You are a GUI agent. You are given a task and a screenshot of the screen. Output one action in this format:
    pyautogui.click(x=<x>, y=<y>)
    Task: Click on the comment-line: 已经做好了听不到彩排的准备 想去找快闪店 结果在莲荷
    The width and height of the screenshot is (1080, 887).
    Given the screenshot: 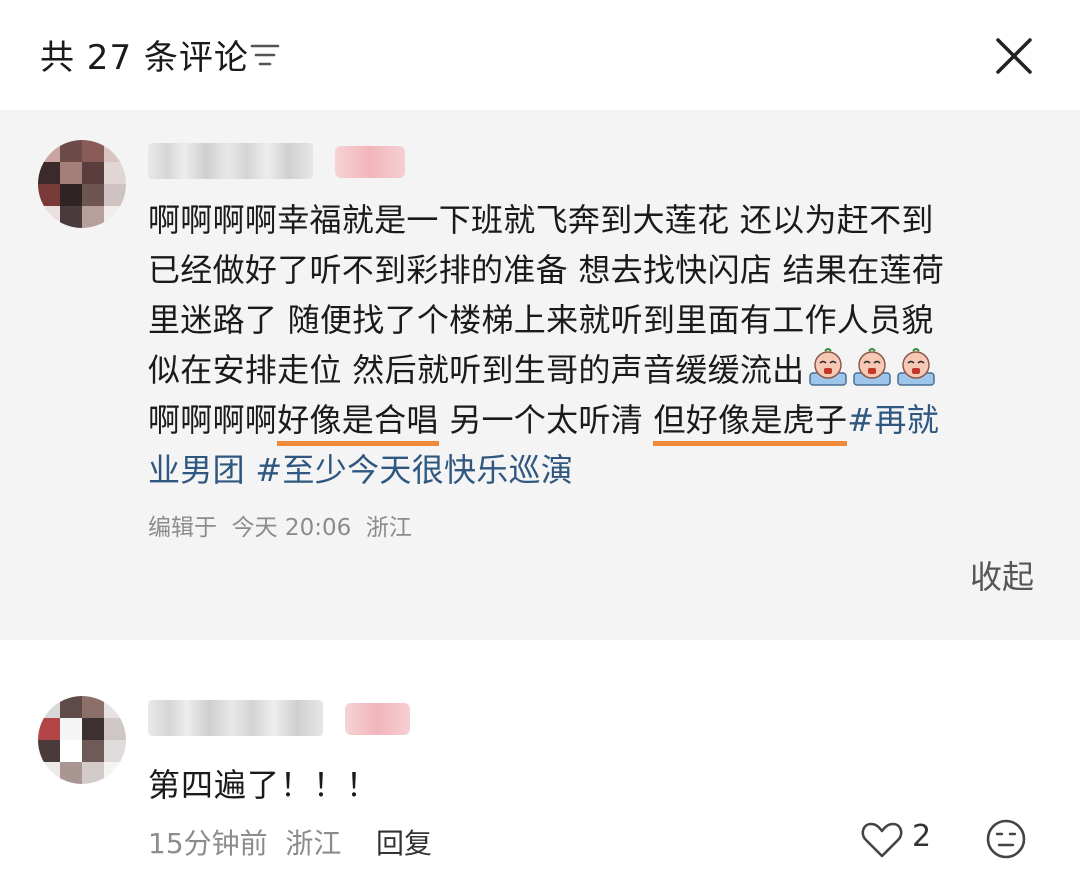 What is the action you would take?
    pyautogui.click(x=546, y=270)
    